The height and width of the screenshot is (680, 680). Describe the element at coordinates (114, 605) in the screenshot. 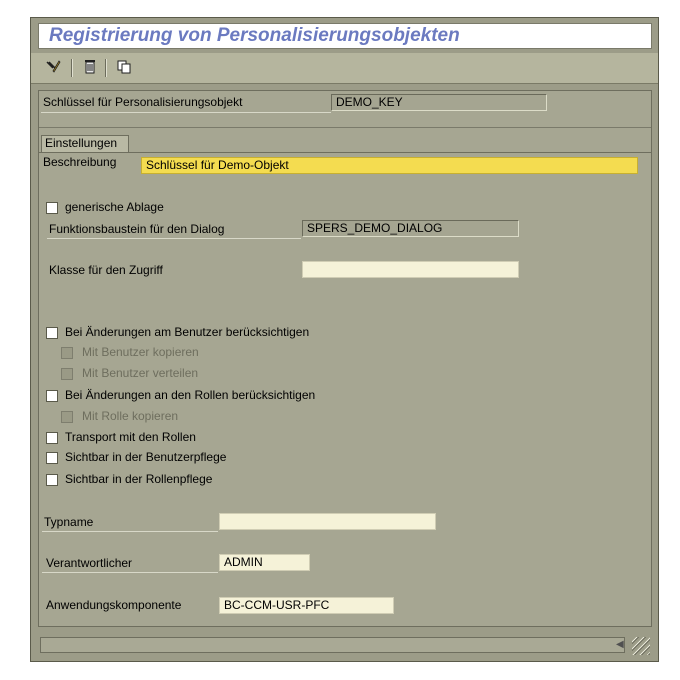

I see `anwendungskomponente-label: Anwendungskomponente` at that location.